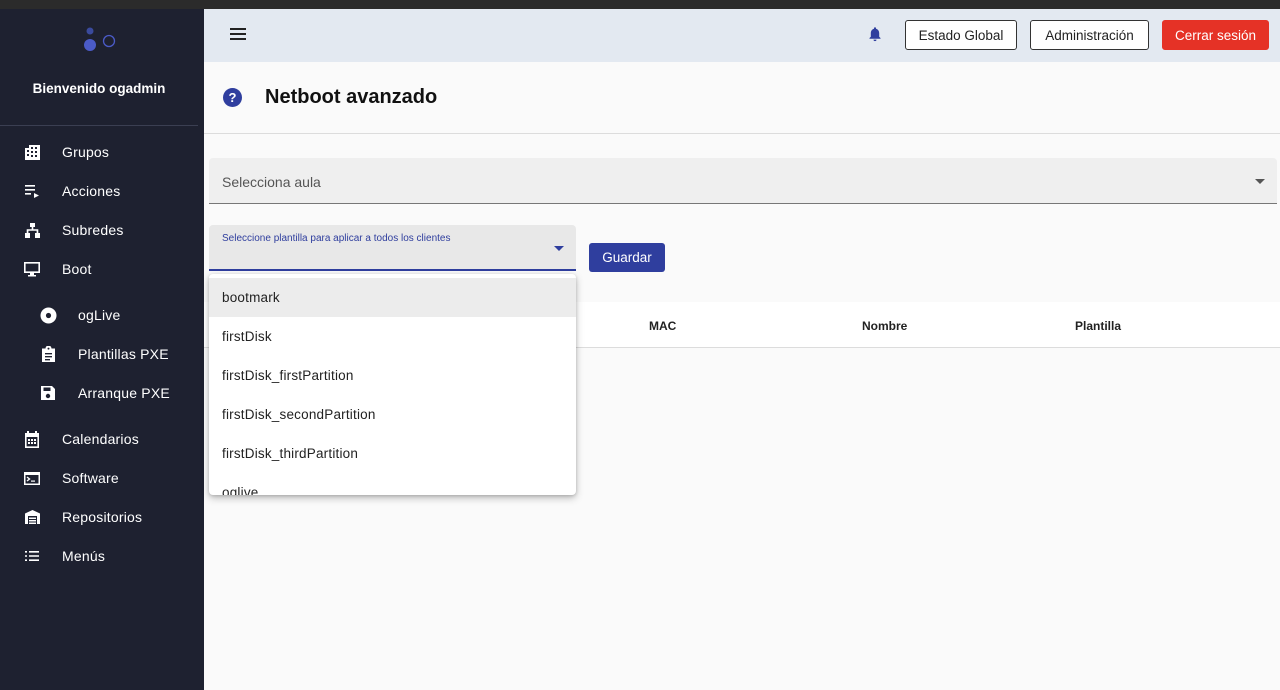 Image resolution: width=1280 pixels, height=690 pixels. I want to click on terminal-icon, so click(32, 478).